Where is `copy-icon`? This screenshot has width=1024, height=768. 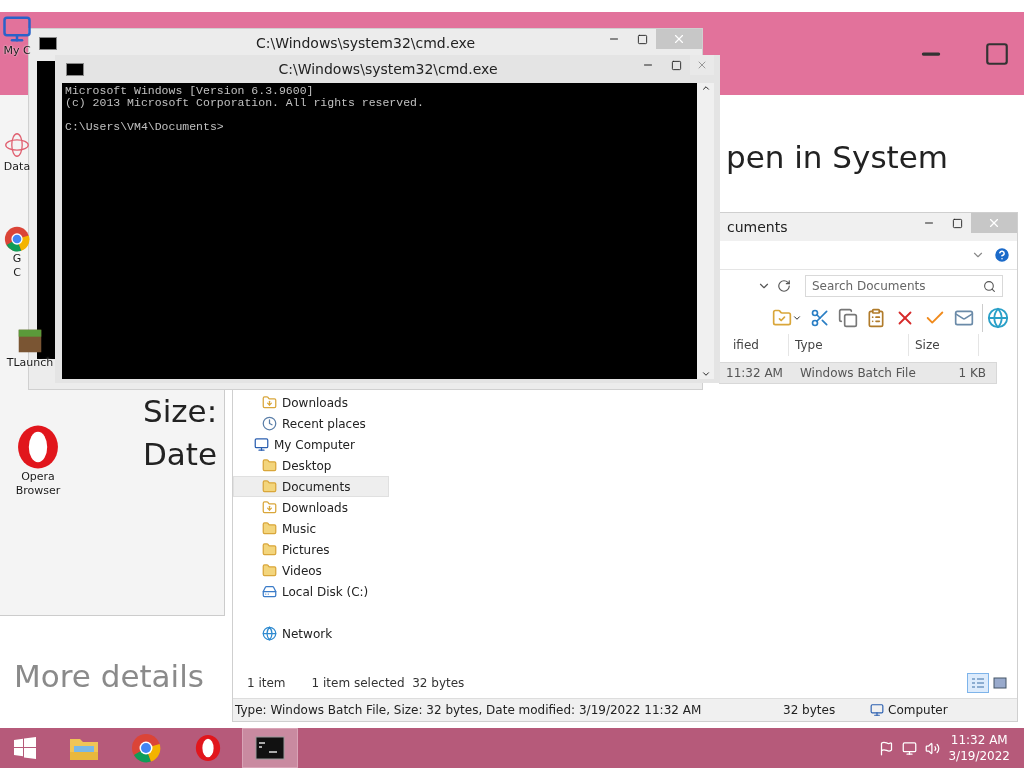
copy-icon is located at coordinates (848, 318).